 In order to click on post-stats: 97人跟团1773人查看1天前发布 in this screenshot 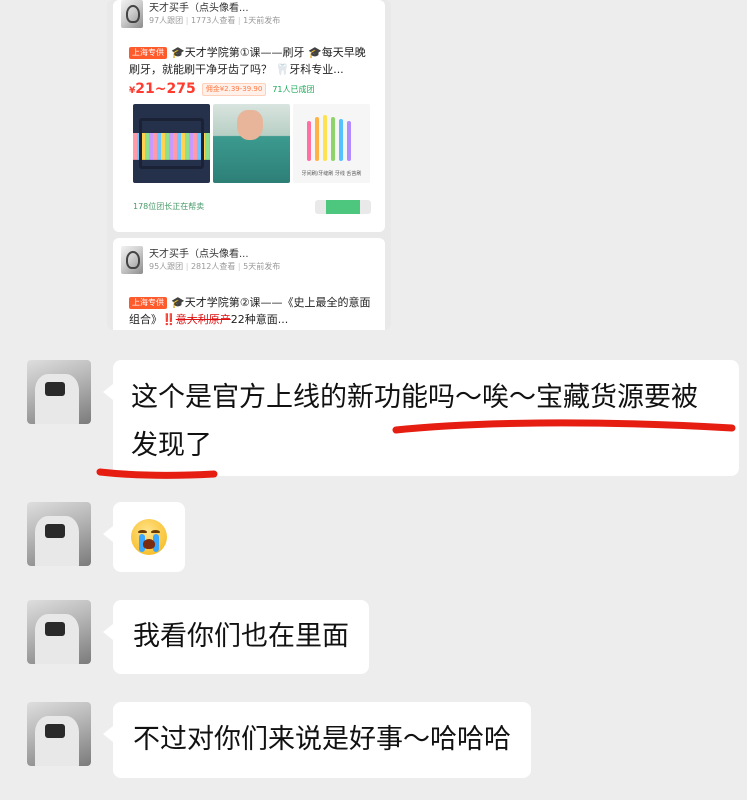, I will do `click(214, 20)`.